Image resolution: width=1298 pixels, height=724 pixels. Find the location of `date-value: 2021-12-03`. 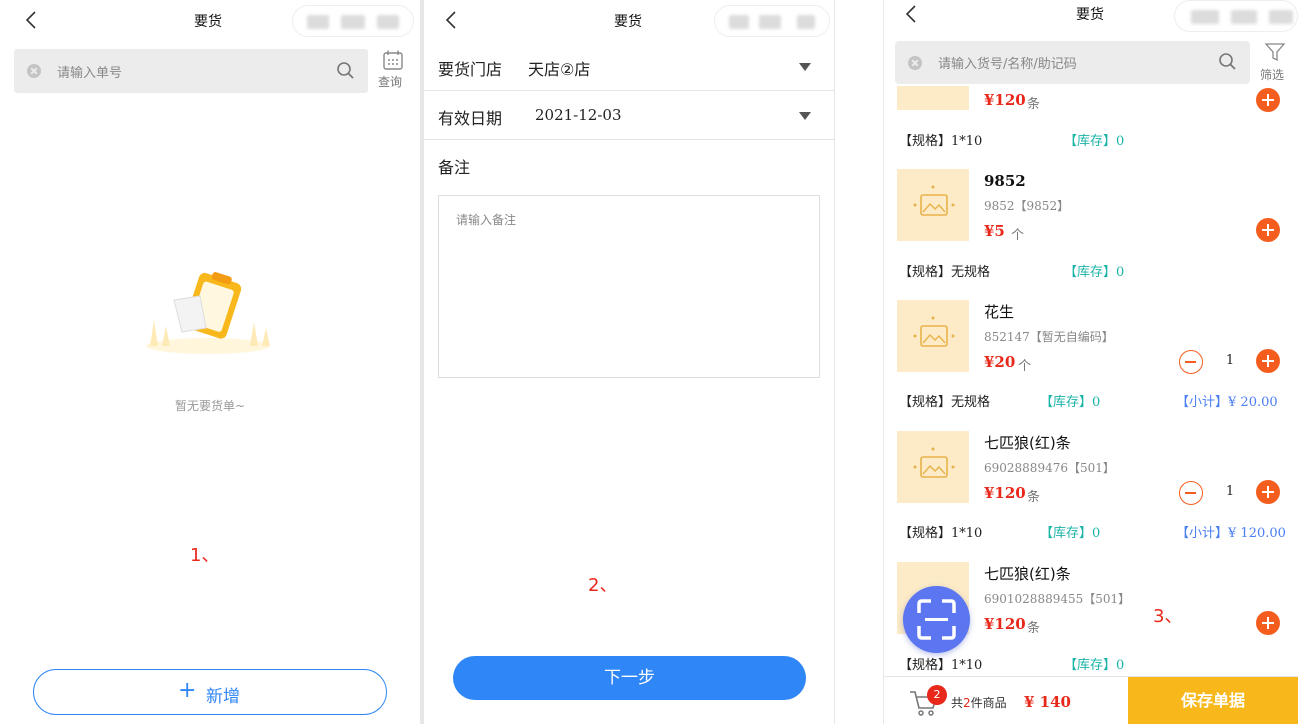

date-value: 2021-12-03 is located at coordinates (578, 115).